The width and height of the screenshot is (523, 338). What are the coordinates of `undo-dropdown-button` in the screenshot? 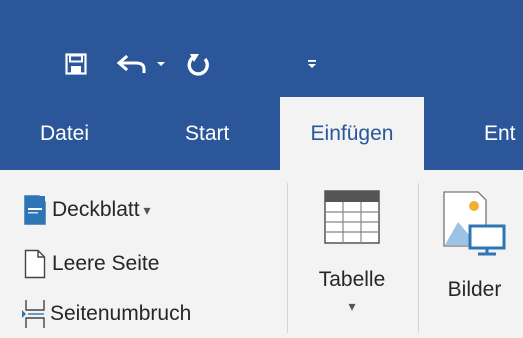 It's located at (161, 64).